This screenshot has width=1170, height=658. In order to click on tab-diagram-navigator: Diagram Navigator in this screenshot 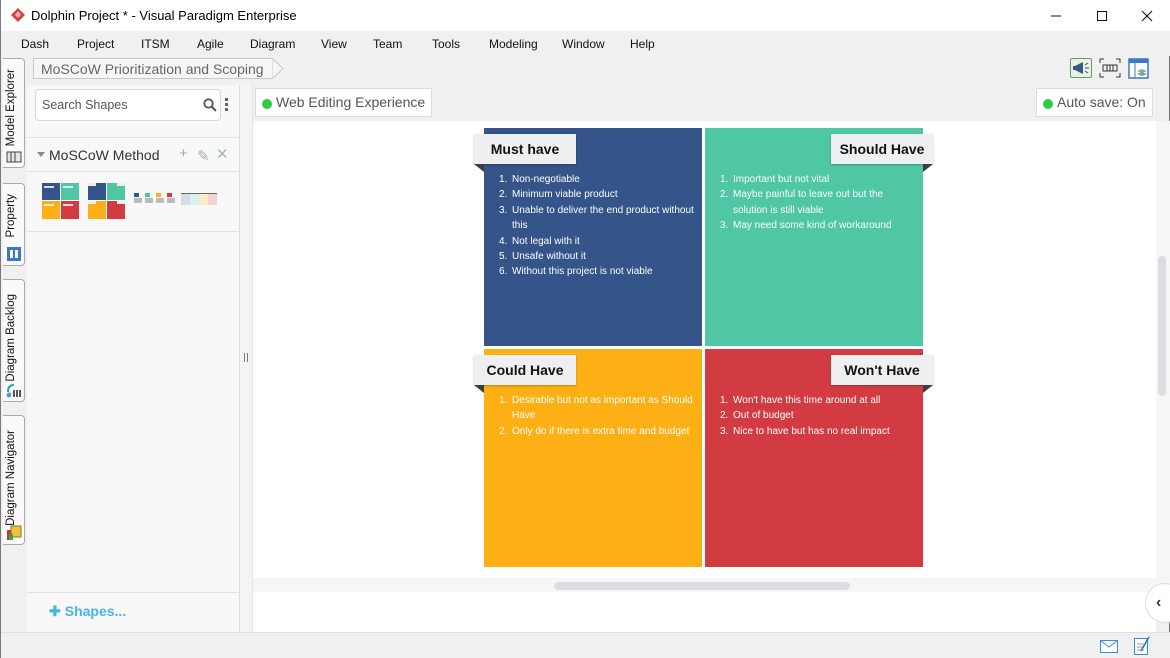, I will do `click(14, 480)`.